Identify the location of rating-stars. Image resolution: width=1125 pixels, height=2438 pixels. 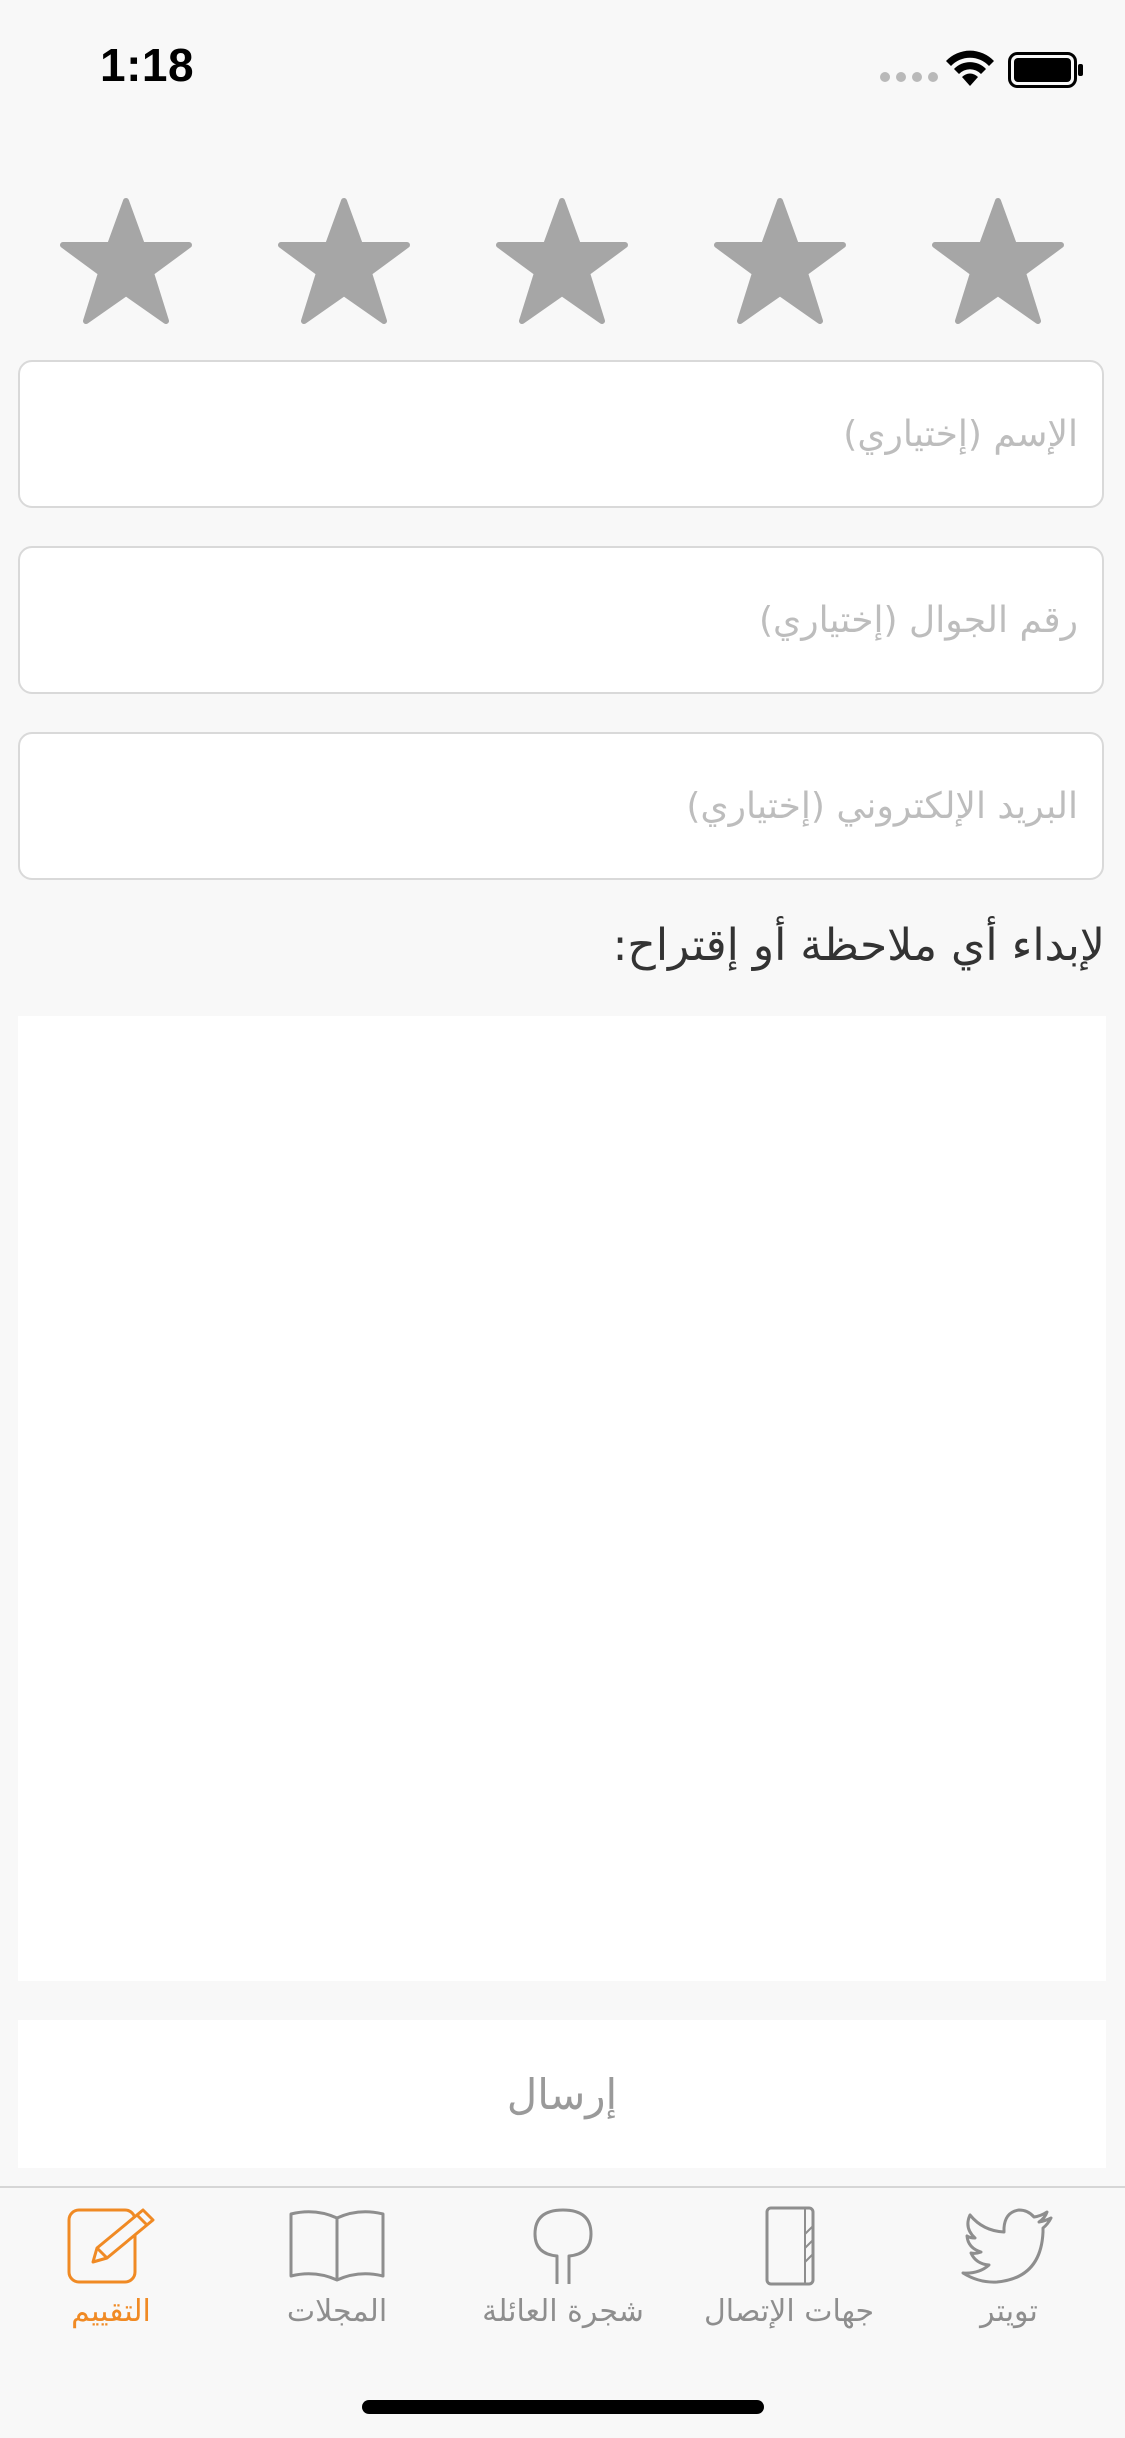
(562, 265).